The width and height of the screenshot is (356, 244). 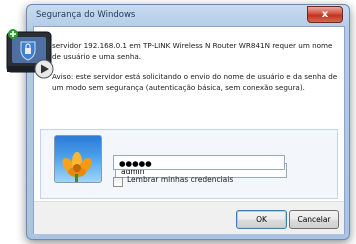 What do you see at coordinates (78, 159) in the screenshot?
I see `user-flower-icon` at bounding box center [78, 159].